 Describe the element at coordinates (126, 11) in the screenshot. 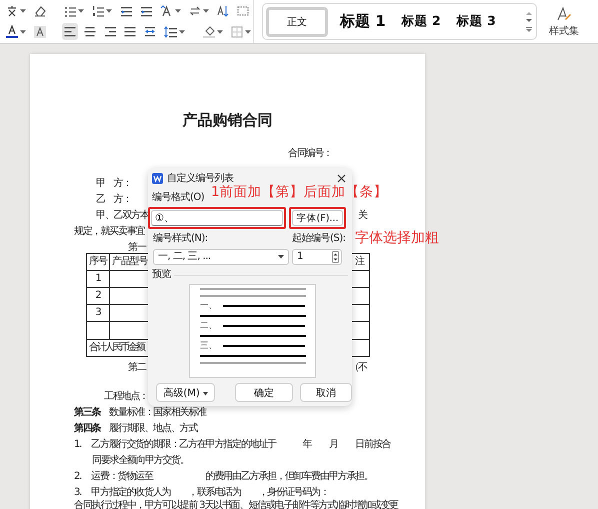

I see `decrease-indent-icon` at that location.